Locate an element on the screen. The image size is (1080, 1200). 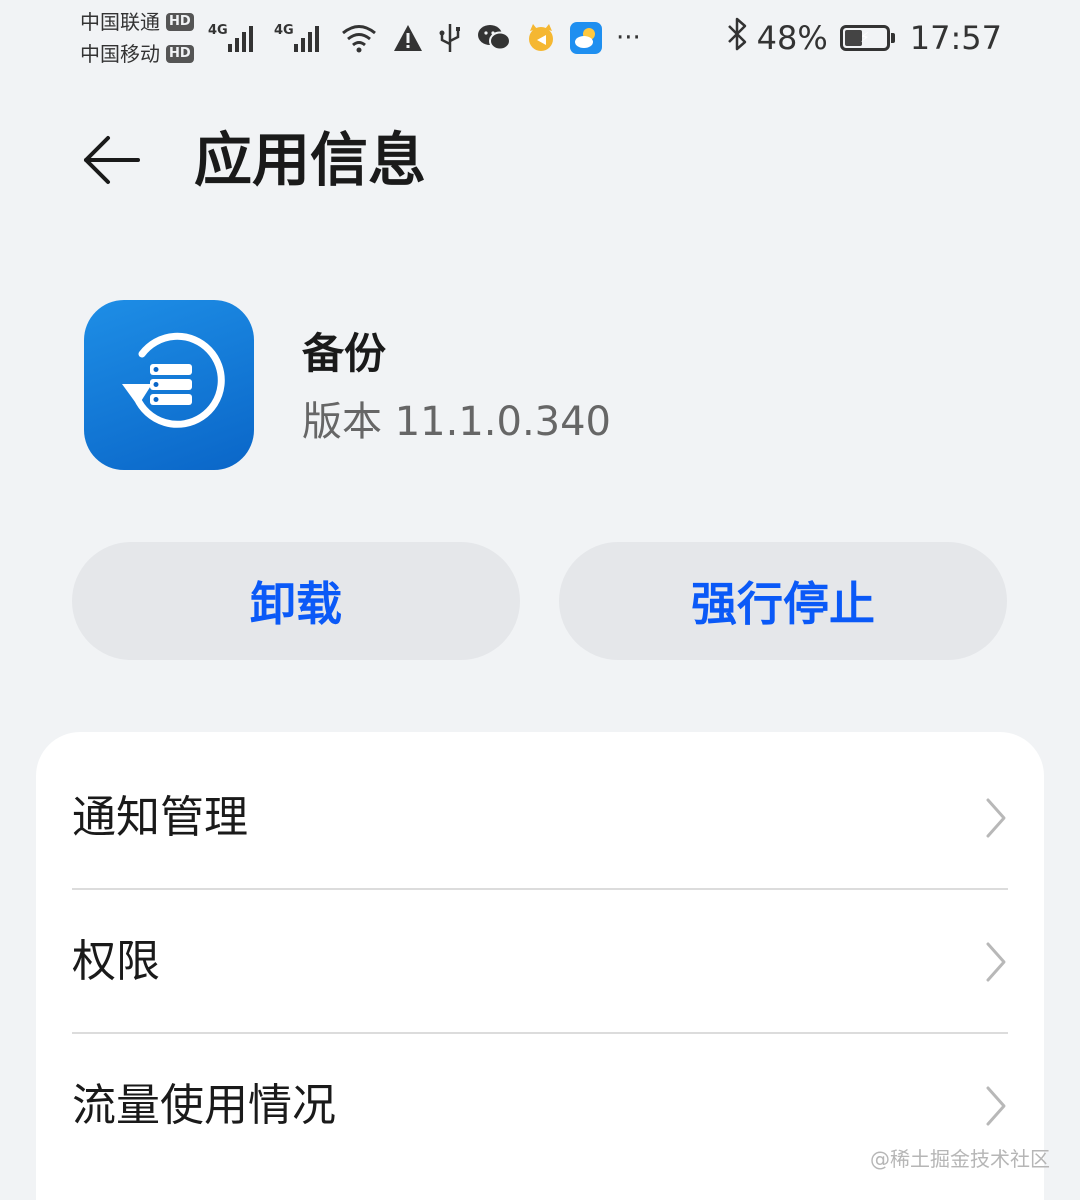
battery-icon: ⚡ is located at coordinates (867, 38).